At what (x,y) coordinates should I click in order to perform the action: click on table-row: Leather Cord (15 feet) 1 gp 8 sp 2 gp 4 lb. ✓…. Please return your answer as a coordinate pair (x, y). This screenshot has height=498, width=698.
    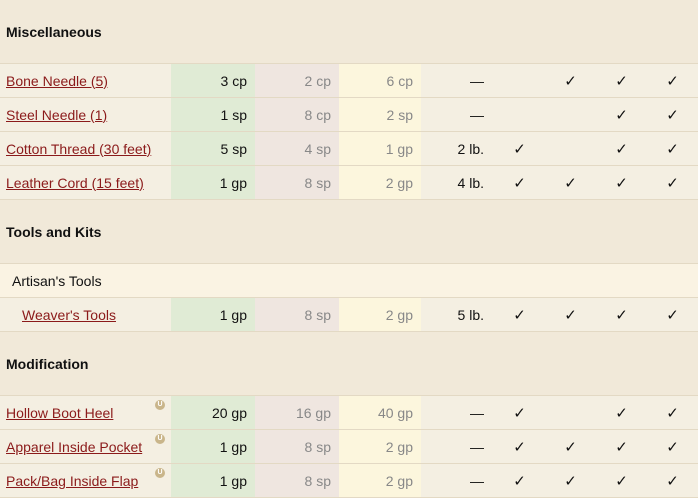
    Looking at the image, I should click on (349, 182).